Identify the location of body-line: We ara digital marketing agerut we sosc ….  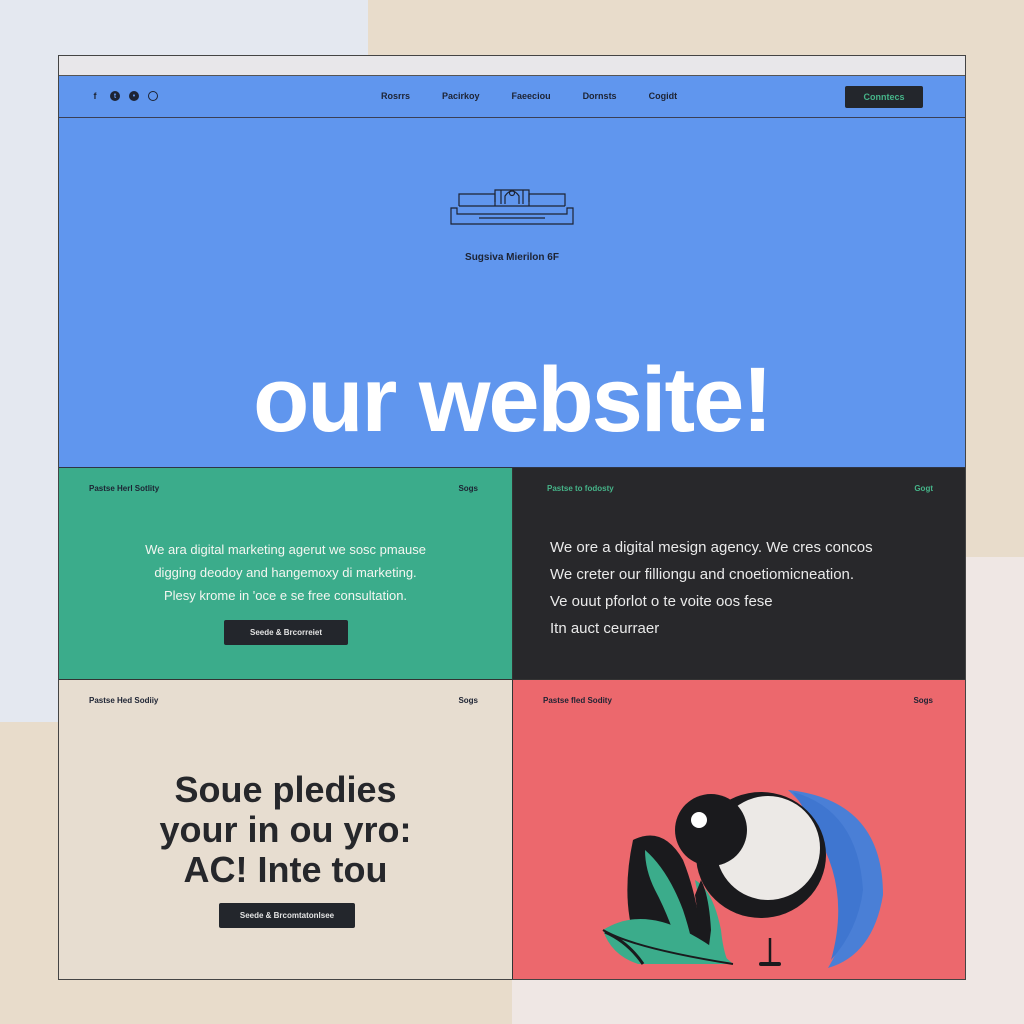
(285, 549).